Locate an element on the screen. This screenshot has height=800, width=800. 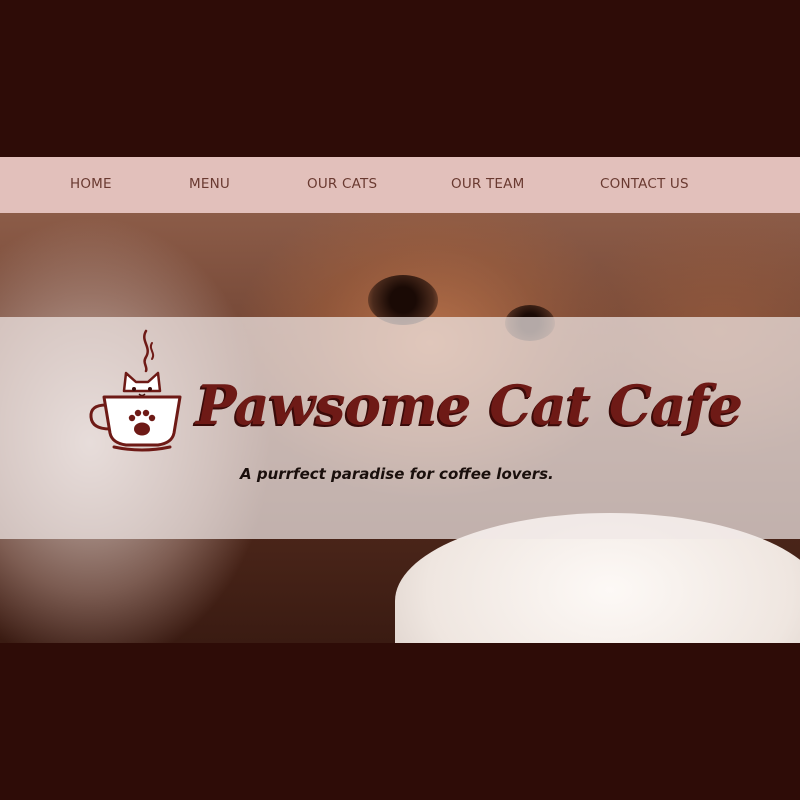
nav-item-contact-us: CONTACT US is located at coordinates (644, 185).